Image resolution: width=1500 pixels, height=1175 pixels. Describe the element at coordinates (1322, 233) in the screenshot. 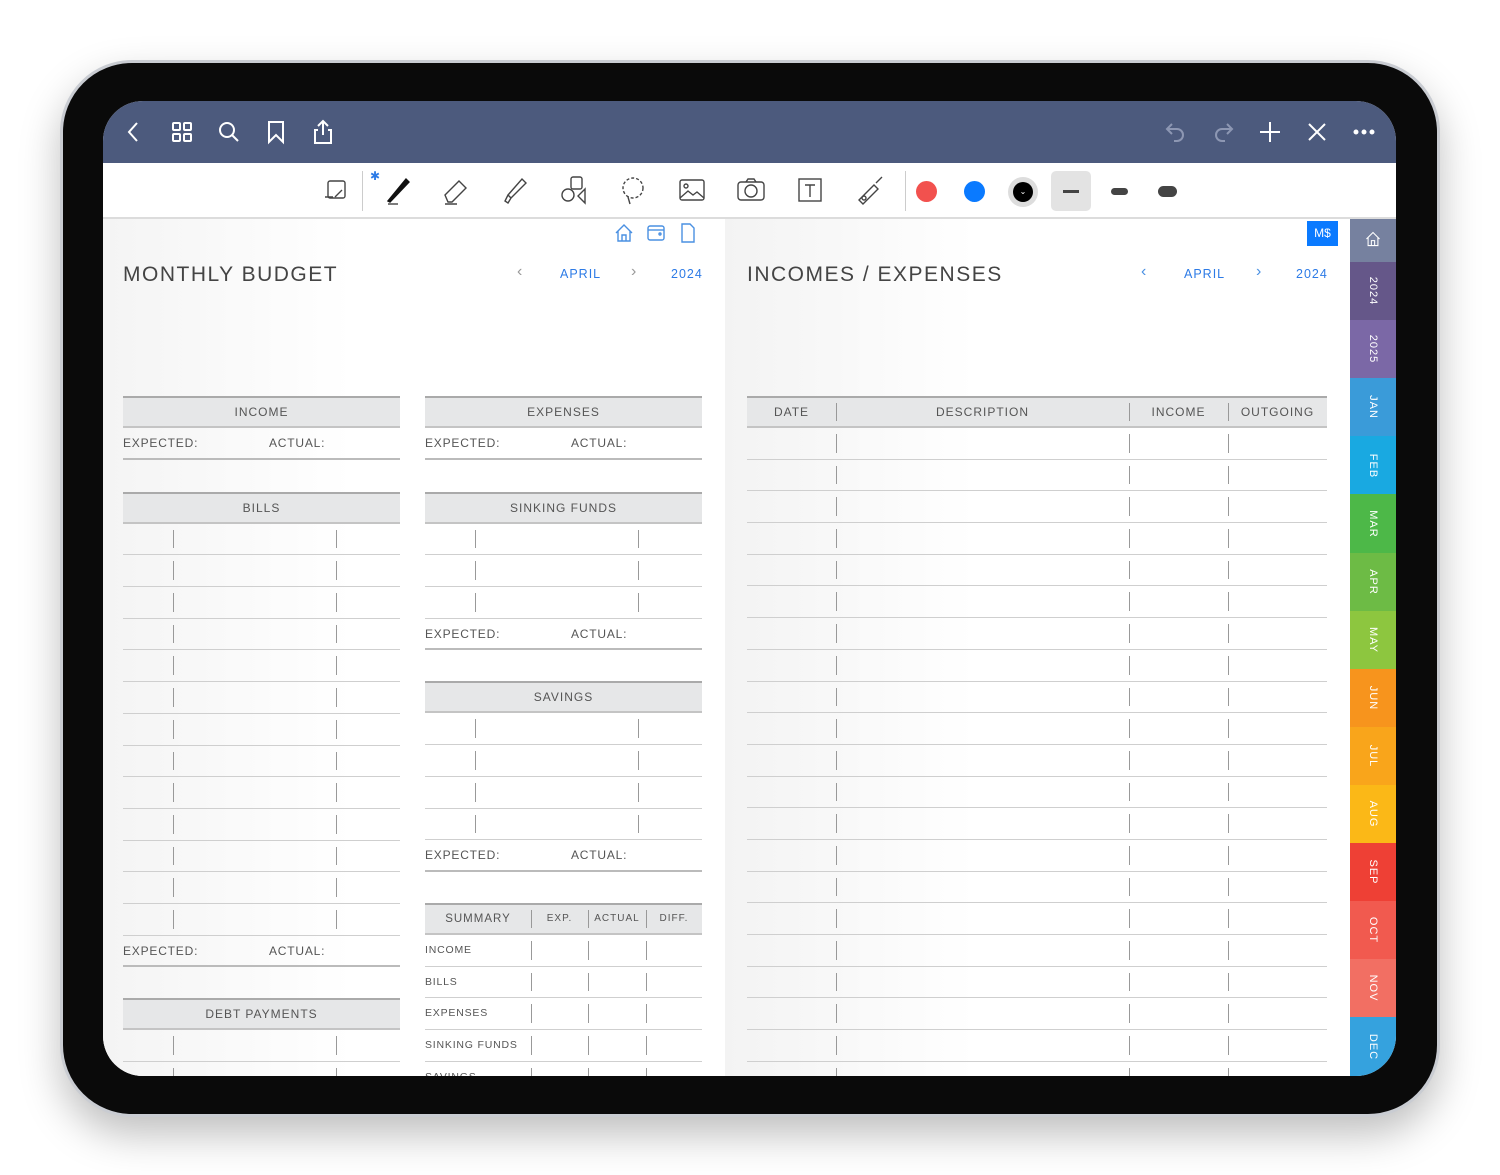

I see `budget-badge: M$` at that location.